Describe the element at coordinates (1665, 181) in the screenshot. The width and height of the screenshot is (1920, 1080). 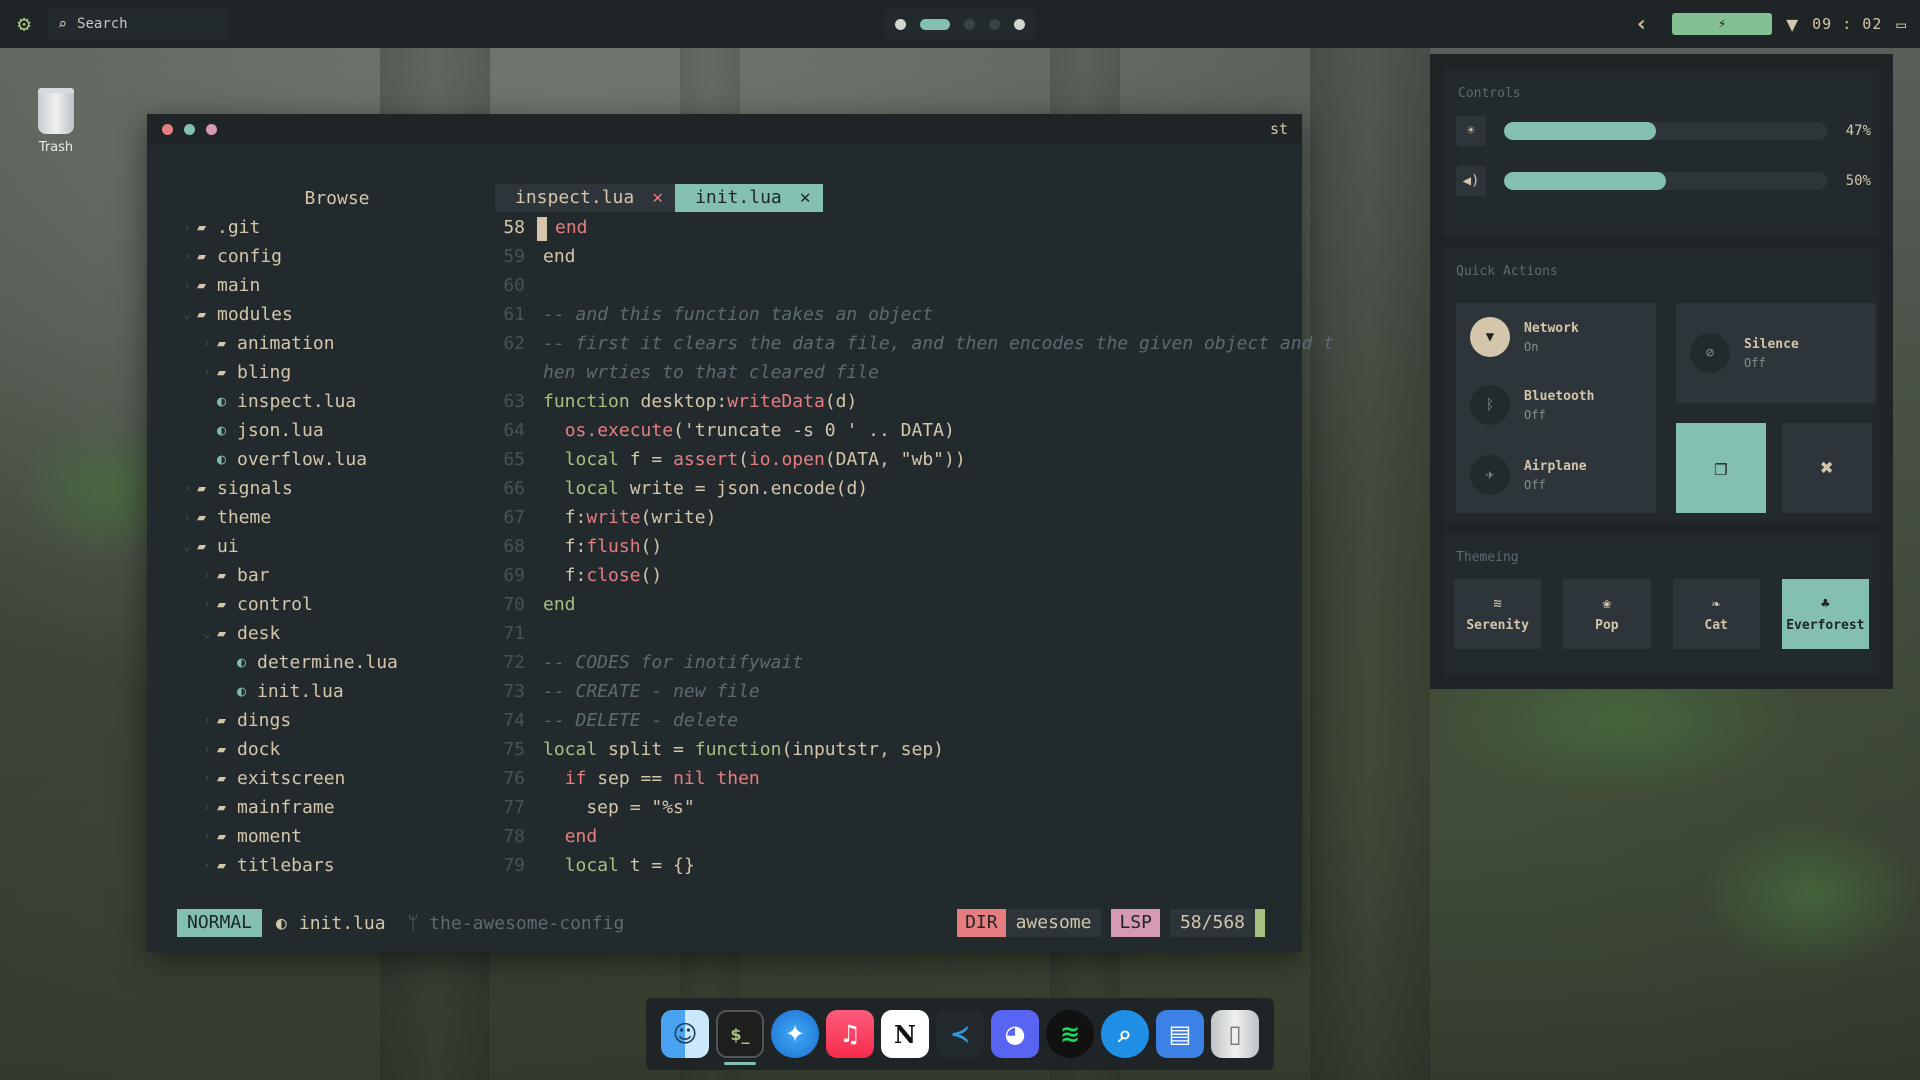
I see `volume-slider` at that location.